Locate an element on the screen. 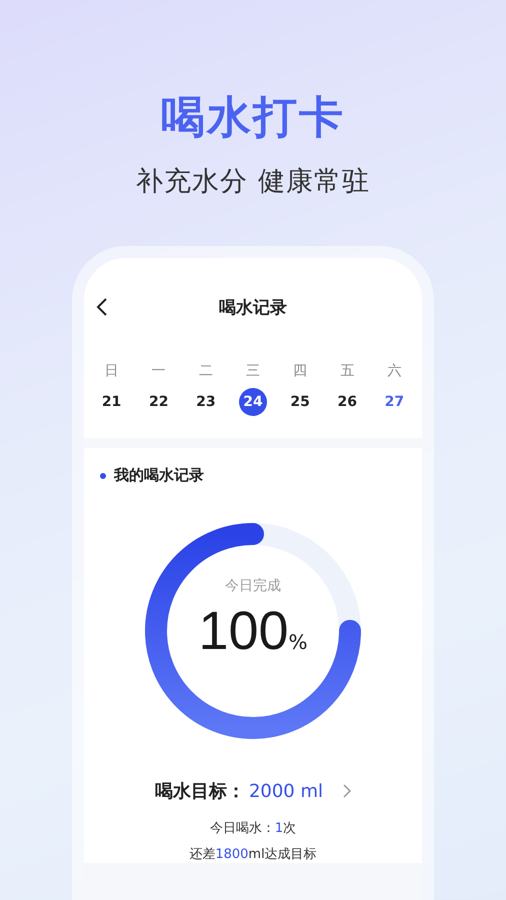 The height and width of the screenshot is (900, 506). stat-text: 今日喝水：1次 is located at coordinates (253, 828).